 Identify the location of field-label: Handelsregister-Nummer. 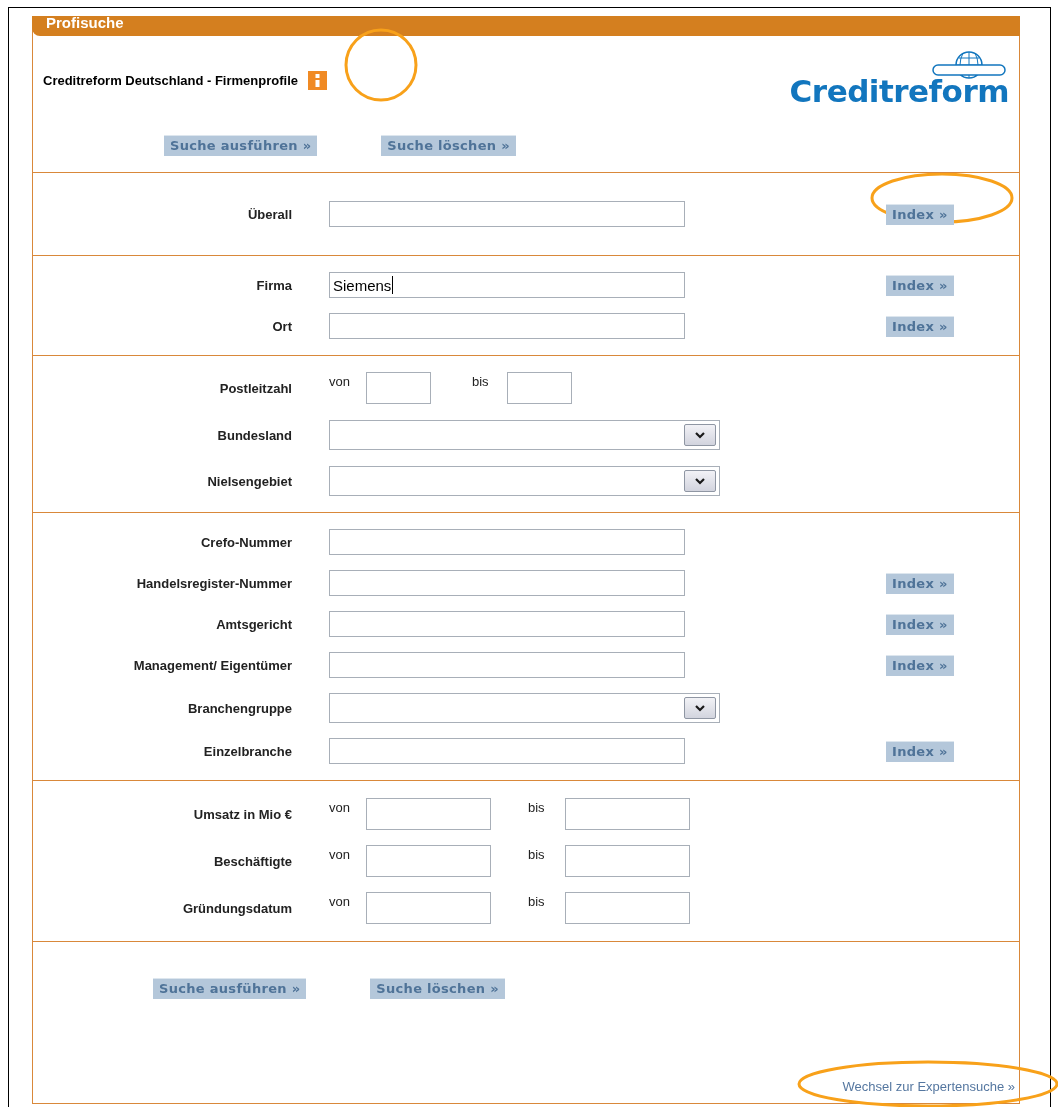
(213, 583).